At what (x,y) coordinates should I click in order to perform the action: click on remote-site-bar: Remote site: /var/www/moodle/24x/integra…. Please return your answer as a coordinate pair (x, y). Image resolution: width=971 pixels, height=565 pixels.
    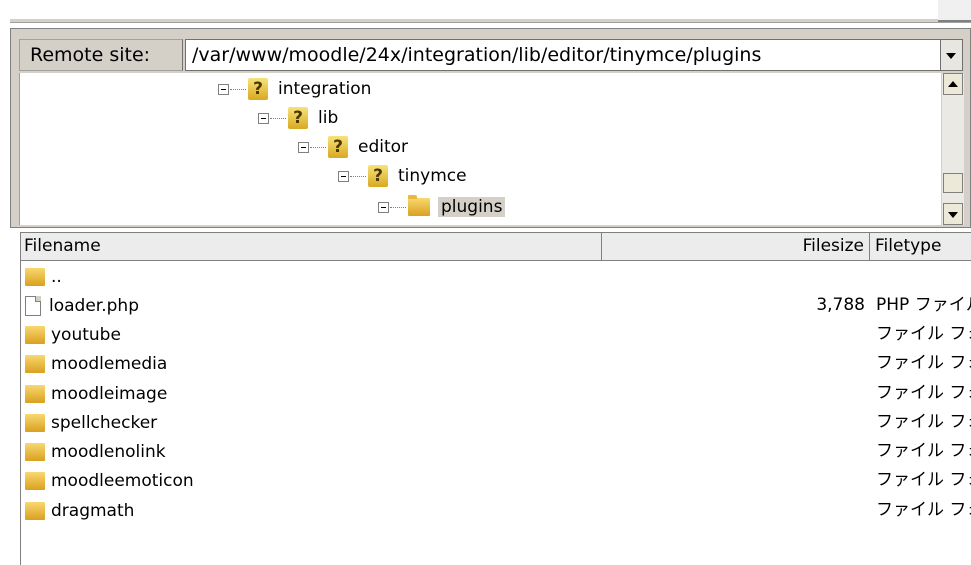
    Looking at the image, I should click on (491, 55).